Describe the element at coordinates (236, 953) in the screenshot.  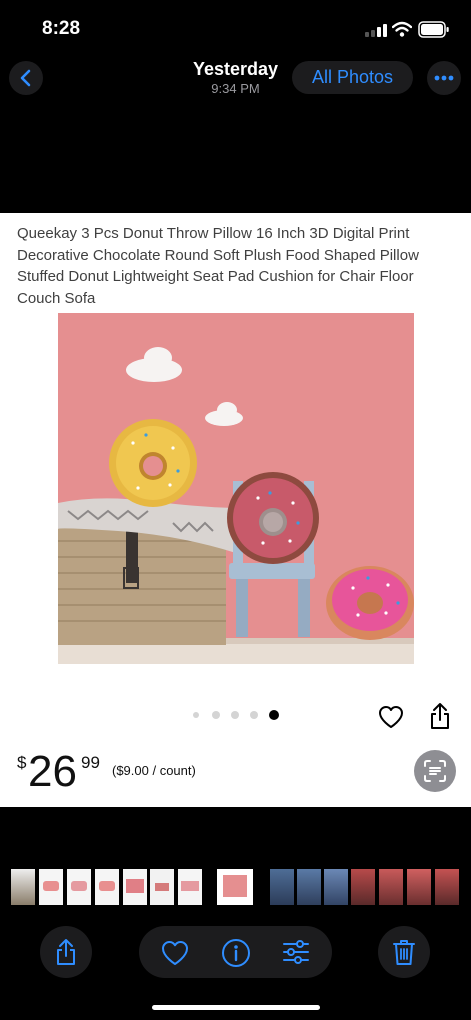
I see `info-icon` at that location.